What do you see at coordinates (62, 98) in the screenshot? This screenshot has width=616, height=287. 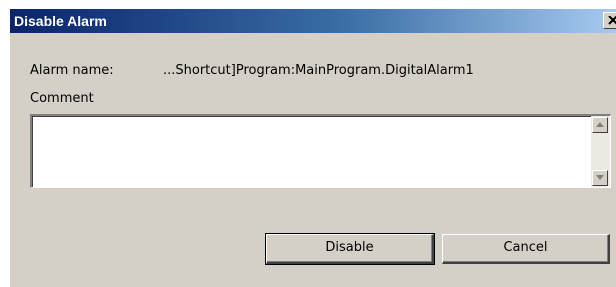 I see `comment-label: Comment` at bounding box center [62, 98].